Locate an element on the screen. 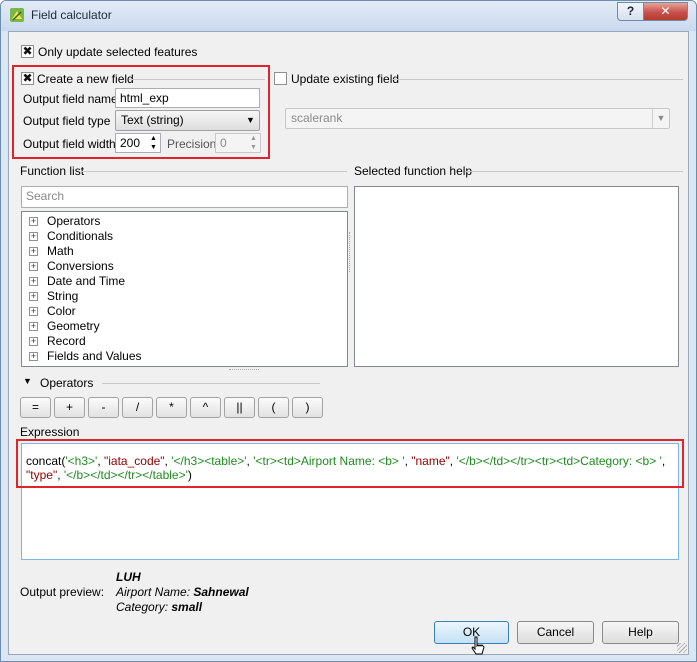  preview-line-code: LUH is located at coordinates (128, 577).